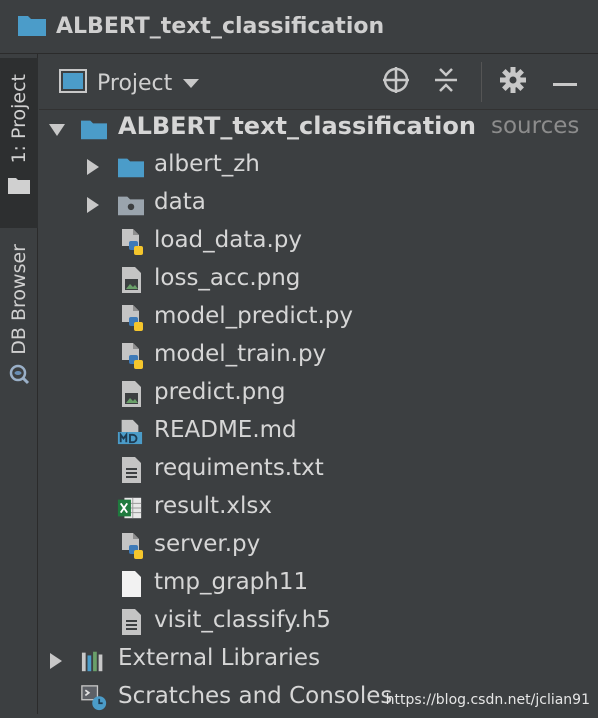 The image size is (598, 718). Describe the element at coordinates (132, 584) in the screenshot. I see `plain-file-icon` at that location.